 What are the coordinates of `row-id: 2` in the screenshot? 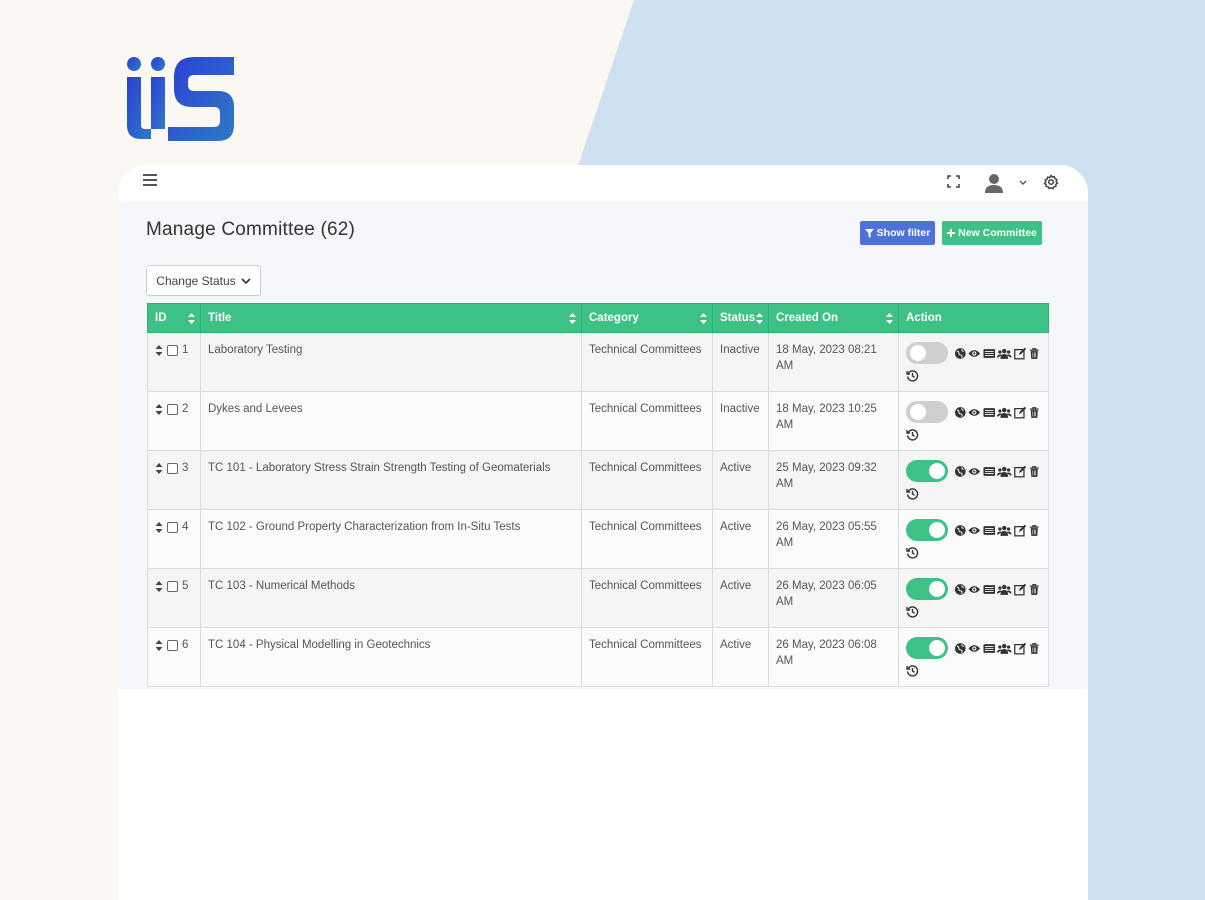 It's located at (185, 409).